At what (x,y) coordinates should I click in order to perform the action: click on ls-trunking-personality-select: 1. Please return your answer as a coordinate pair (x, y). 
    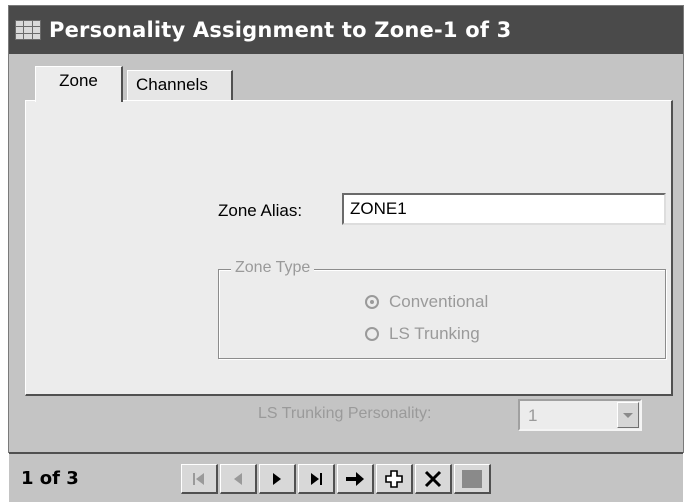
    Looking at the image, I should click on (580, 415).